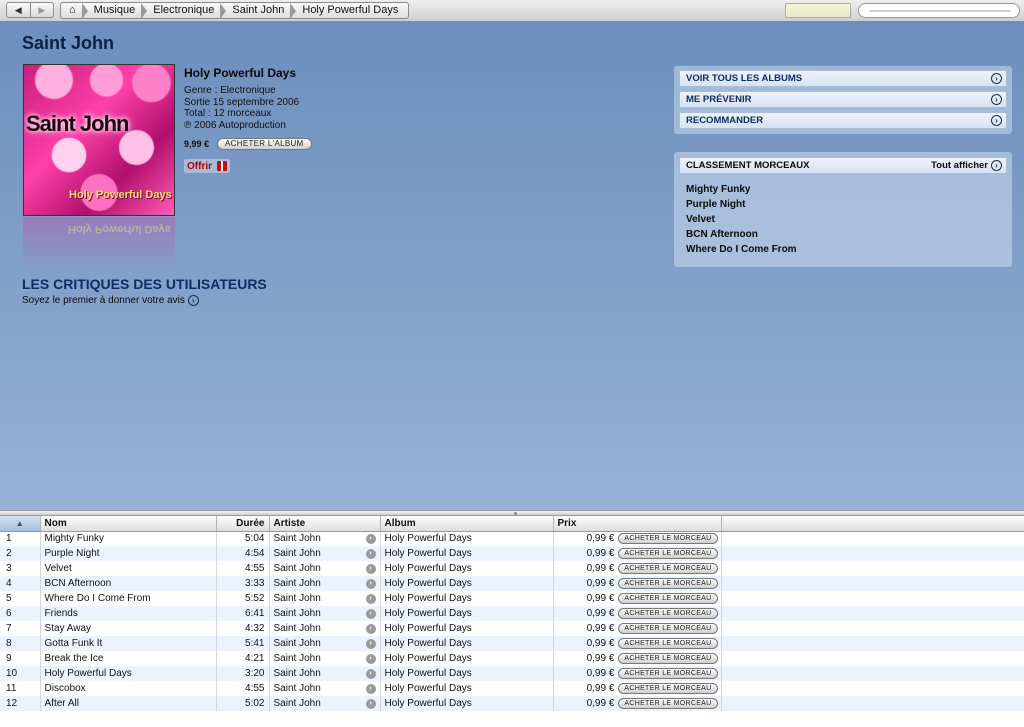 The image size is (1024, 727). What do you see at coordinates (18, 10) in the screenshot?
I see `back-icon: ◀` at bounding box center [18, 10].